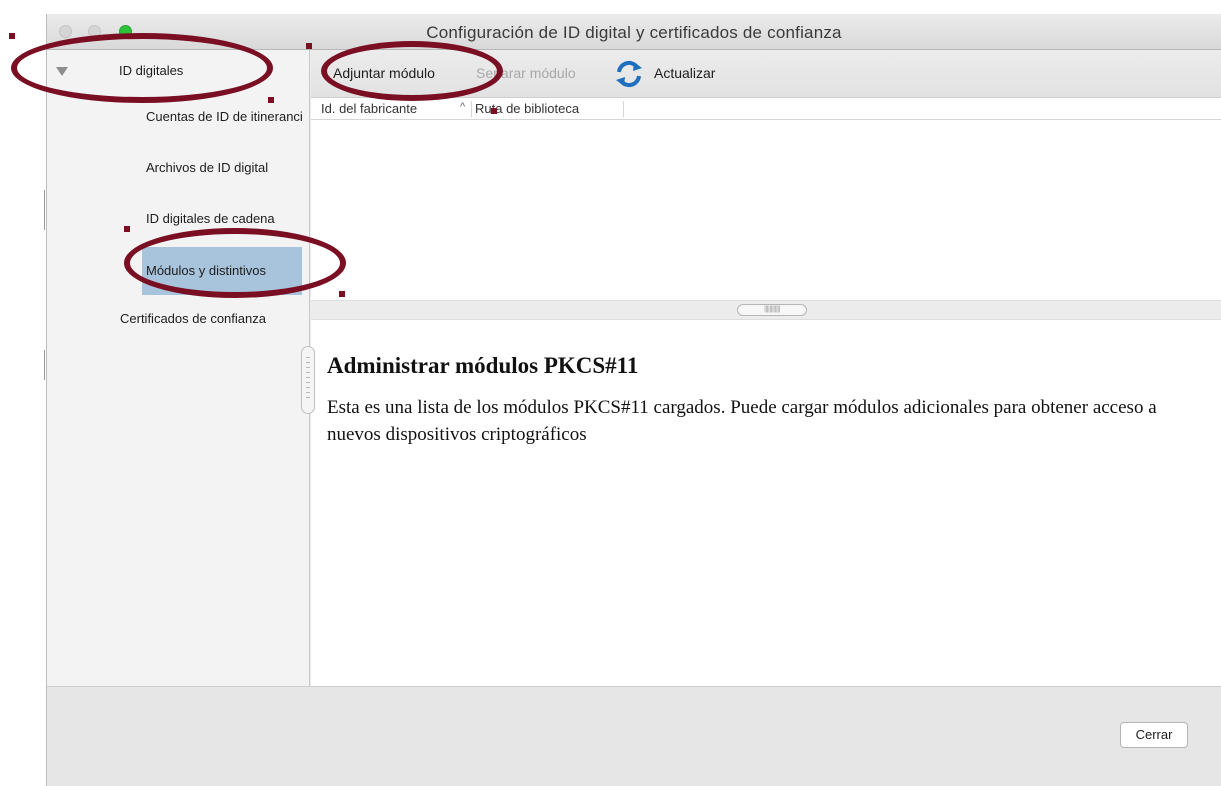  I want to click on annotation-ellipse-modulos, so click(235, 263).